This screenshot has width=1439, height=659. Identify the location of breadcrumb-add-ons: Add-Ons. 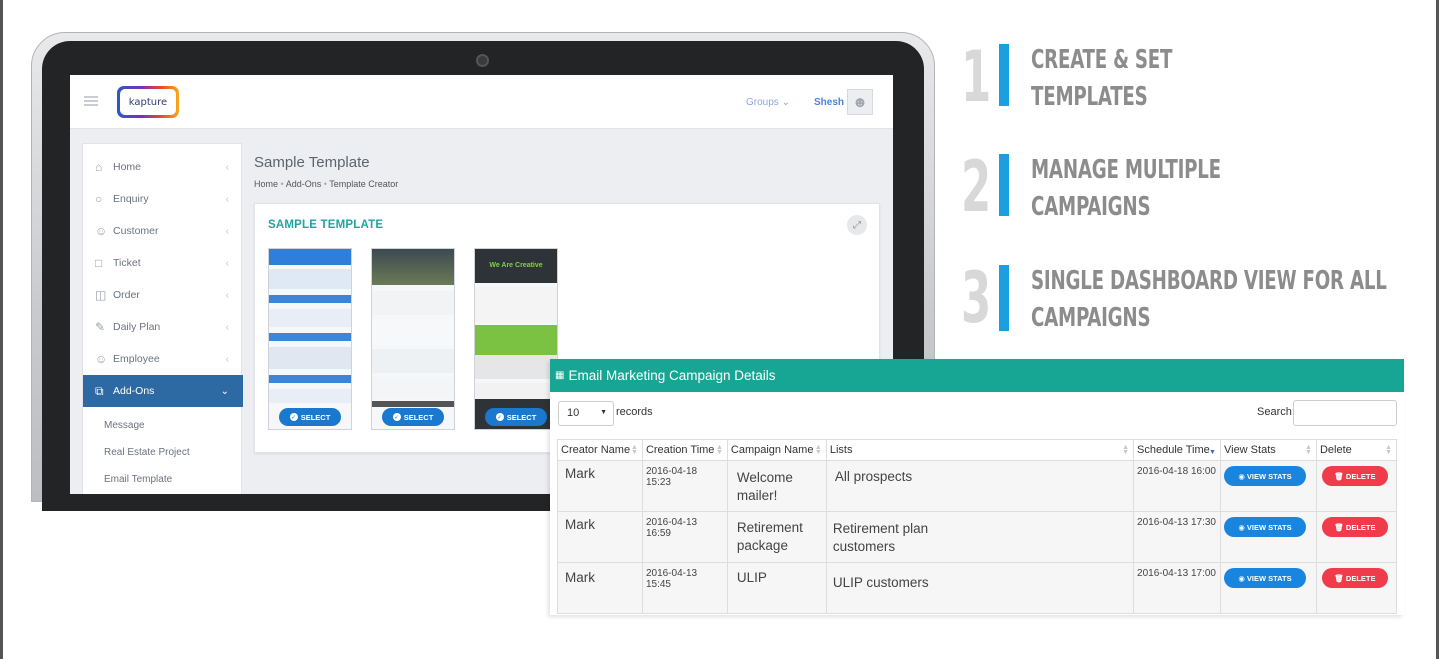
(304, 184).